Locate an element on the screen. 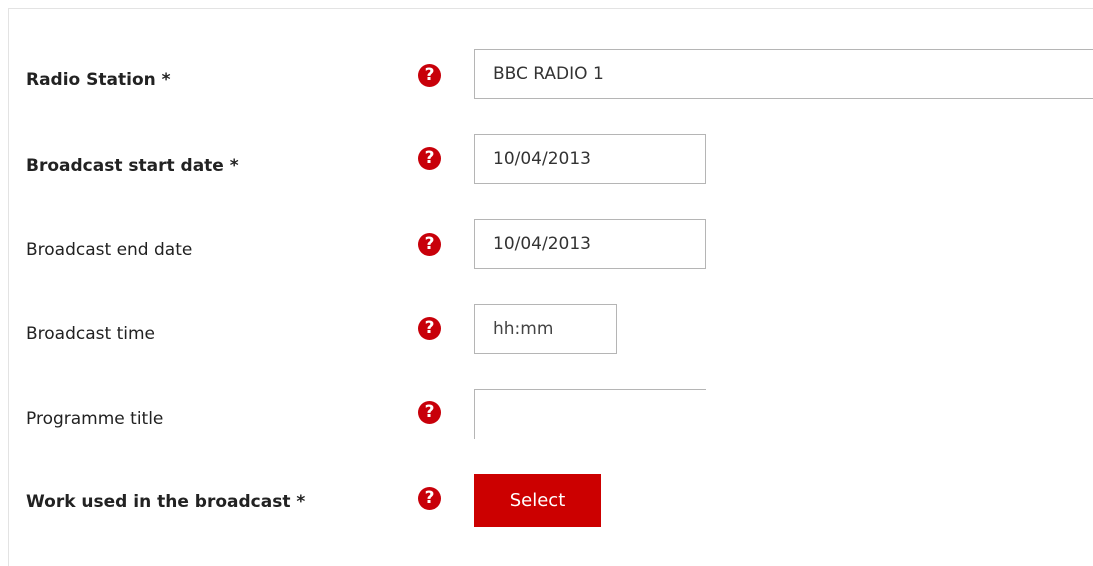 The height and width of the screenshot is (566, 1093). radio-station-input is located at coordinates (783, 74).